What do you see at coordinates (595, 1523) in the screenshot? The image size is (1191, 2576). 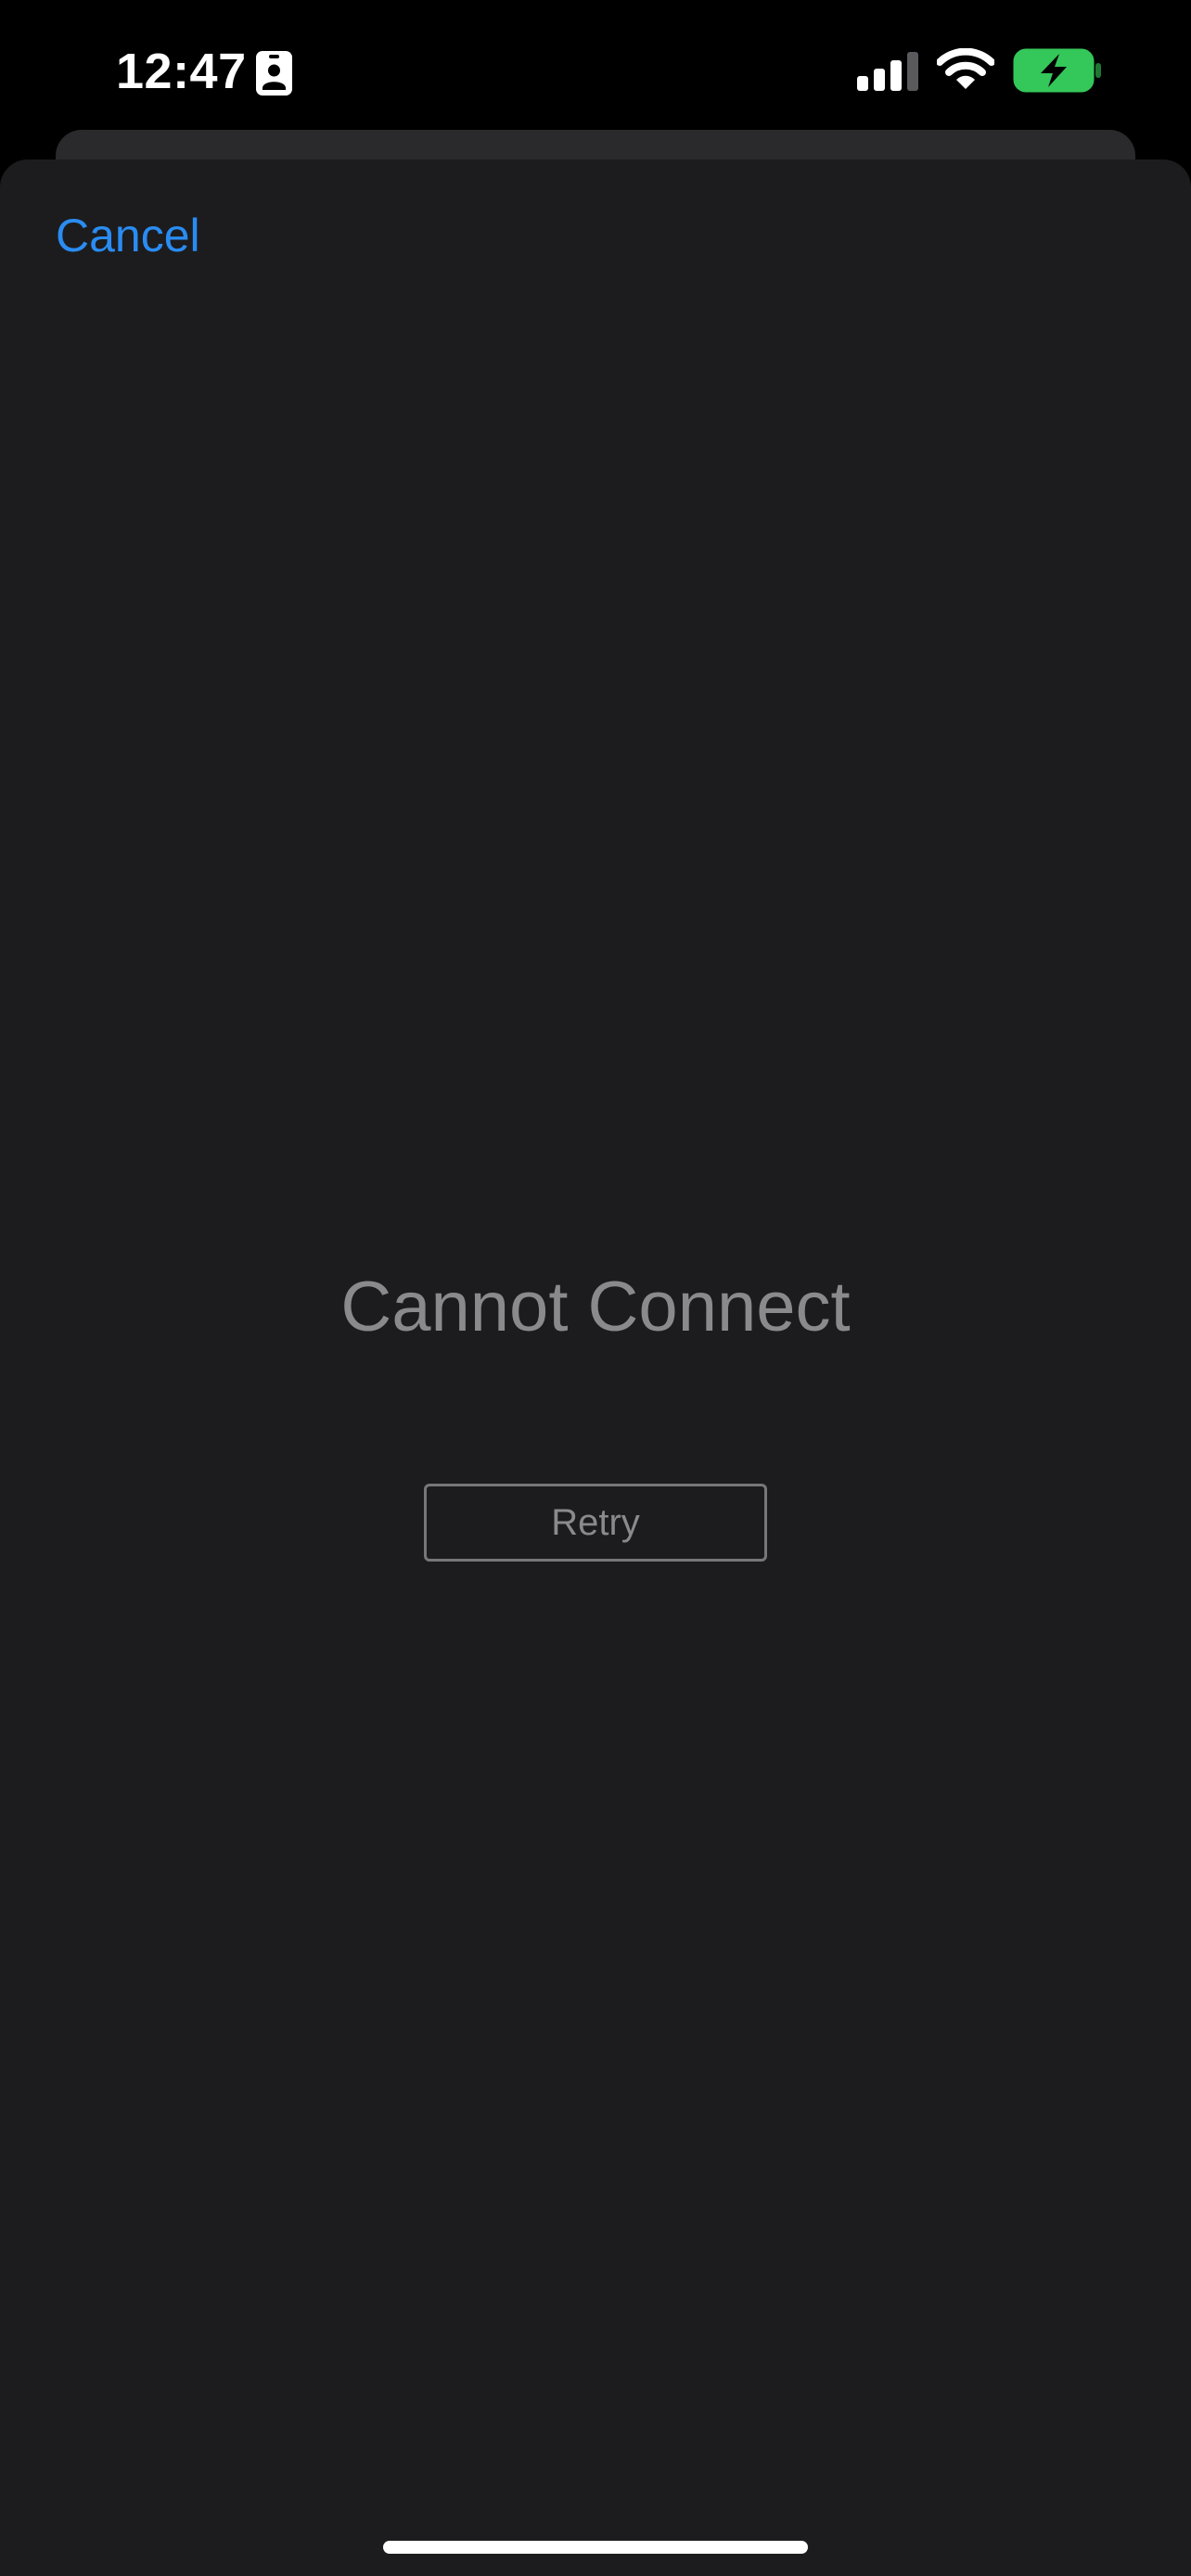 I see `retry-button: Retry` at bounding box center [595, 1523].